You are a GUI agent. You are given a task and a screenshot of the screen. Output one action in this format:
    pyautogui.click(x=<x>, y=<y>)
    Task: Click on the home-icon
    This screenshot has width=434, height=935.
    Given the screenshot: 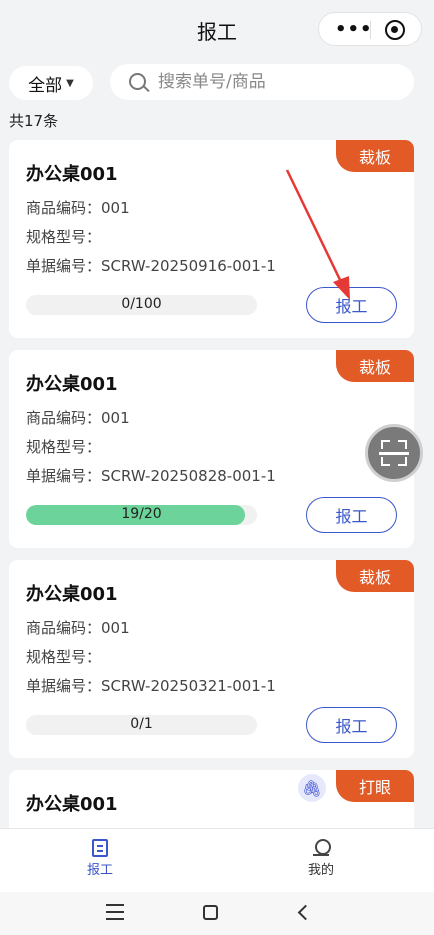 What is the action you would take?
    pyautogui.click(x=210, y=912)
    